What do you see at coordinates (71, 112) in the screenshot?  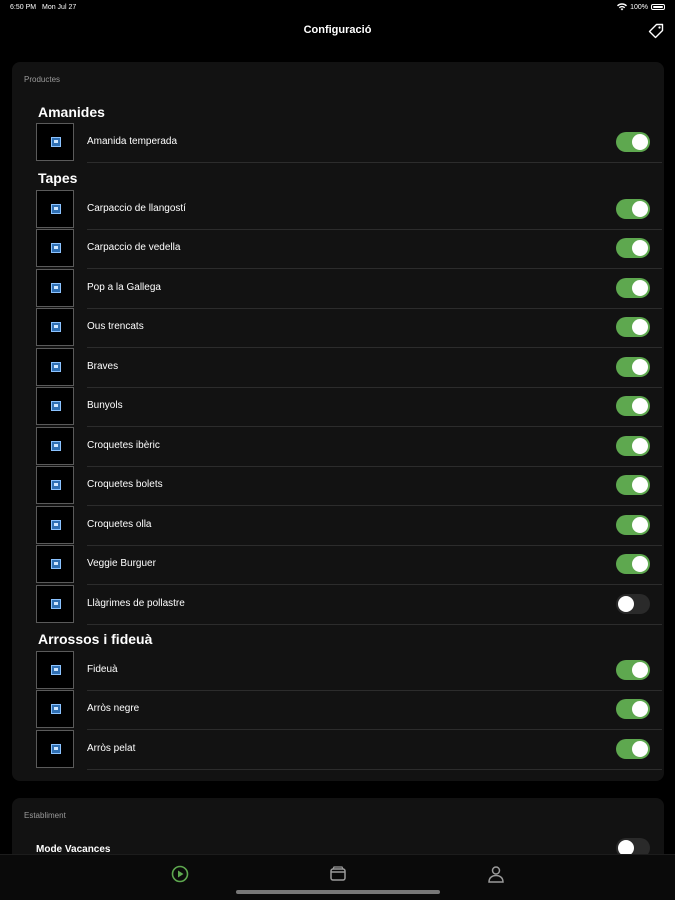 I see `category-amanides: Amanides` at bounding box center [71, 112].